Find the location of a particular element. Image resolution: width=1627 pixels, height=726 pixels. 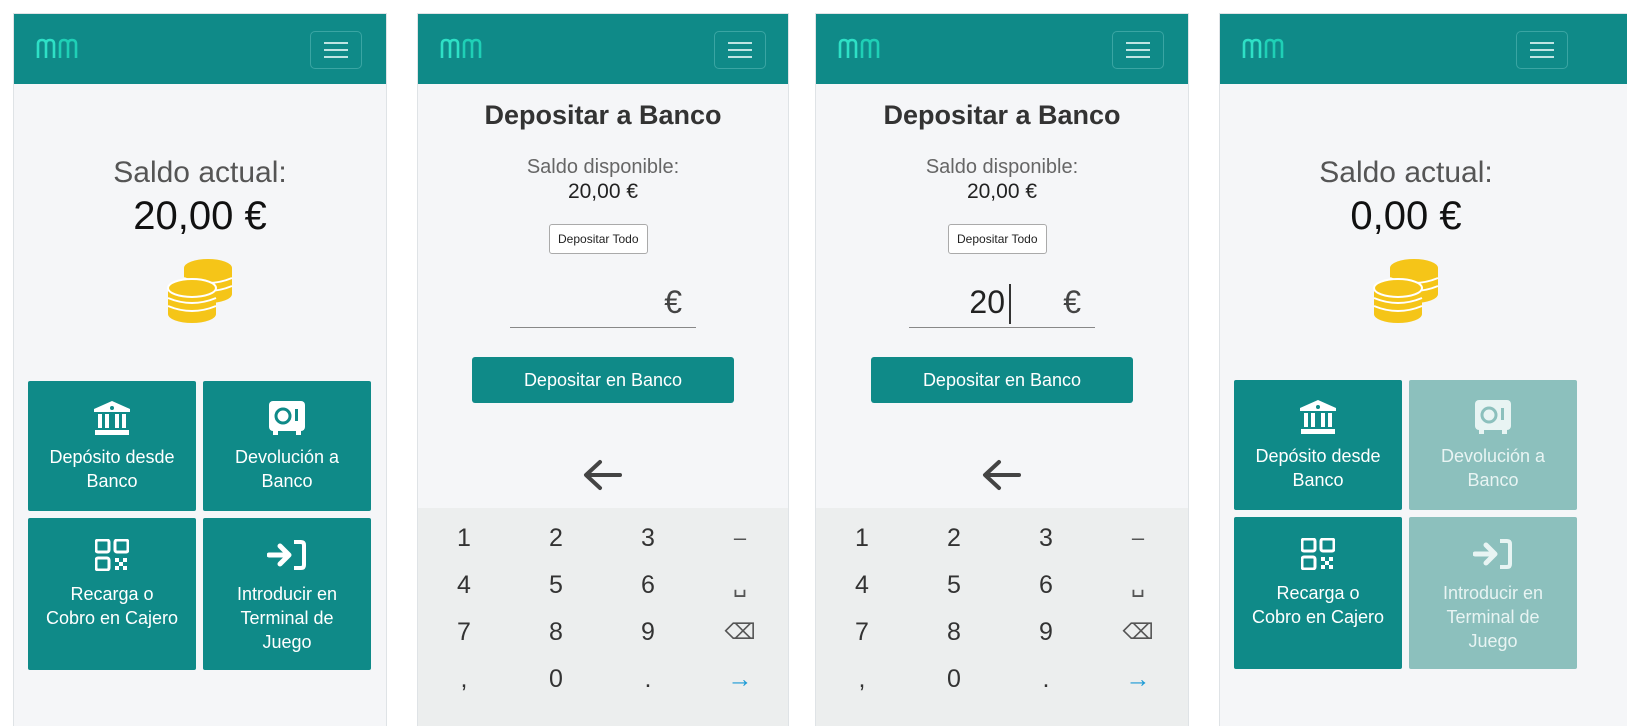

app-header: mm is located at coordinates (200, 49).